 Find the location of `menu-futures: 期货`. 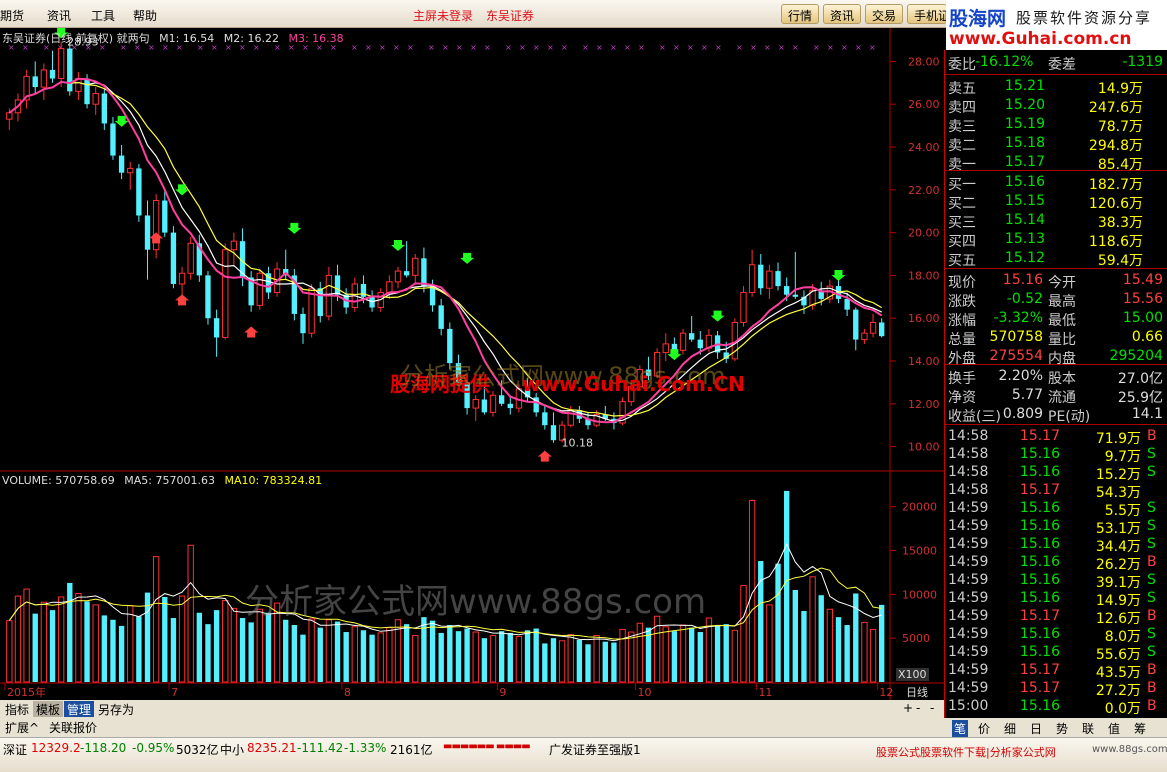

menu-futures: 期货 is located at coordinates (12, 15).